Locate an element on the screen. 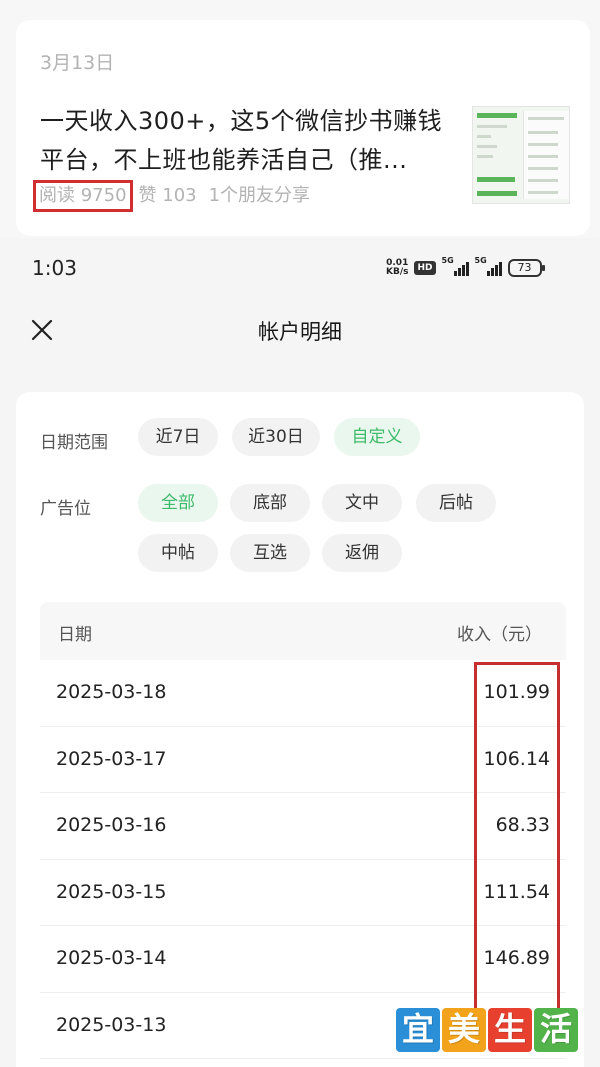  ad-option-mid: 中帖 is located at coordinates (178, 553).